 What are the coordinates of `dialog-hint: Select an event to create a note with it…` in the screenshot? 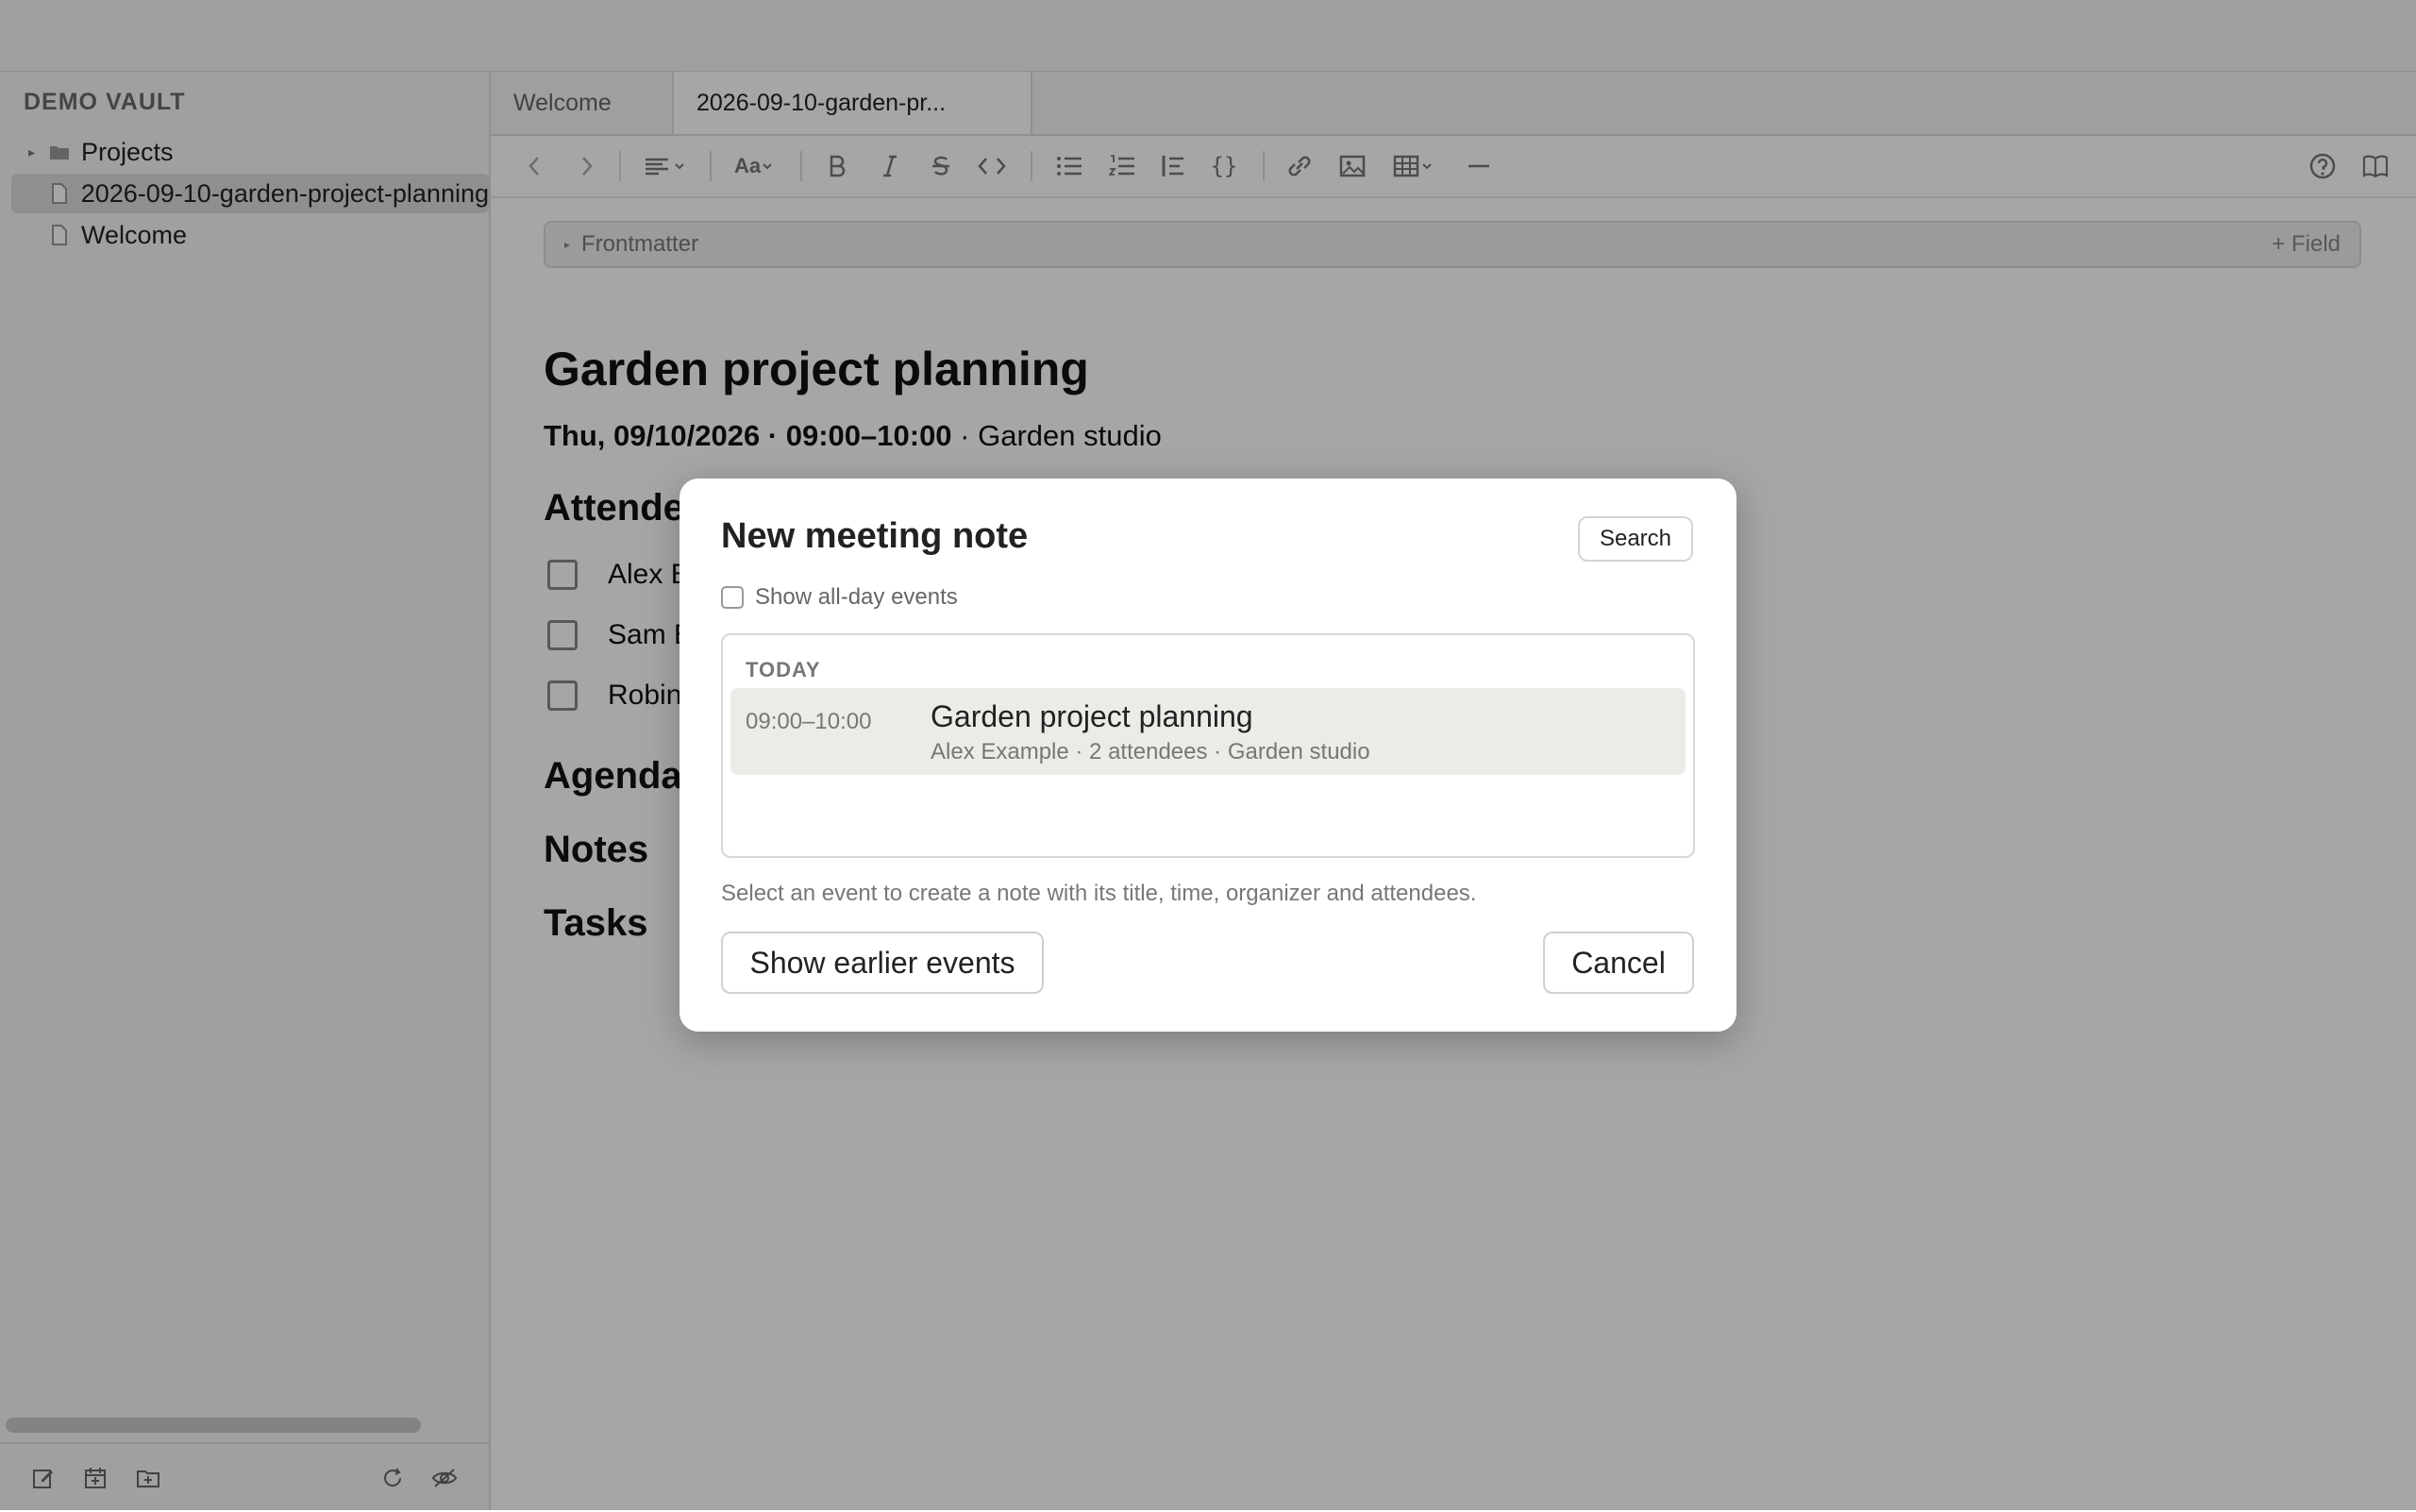 It's located at (1099, 893).